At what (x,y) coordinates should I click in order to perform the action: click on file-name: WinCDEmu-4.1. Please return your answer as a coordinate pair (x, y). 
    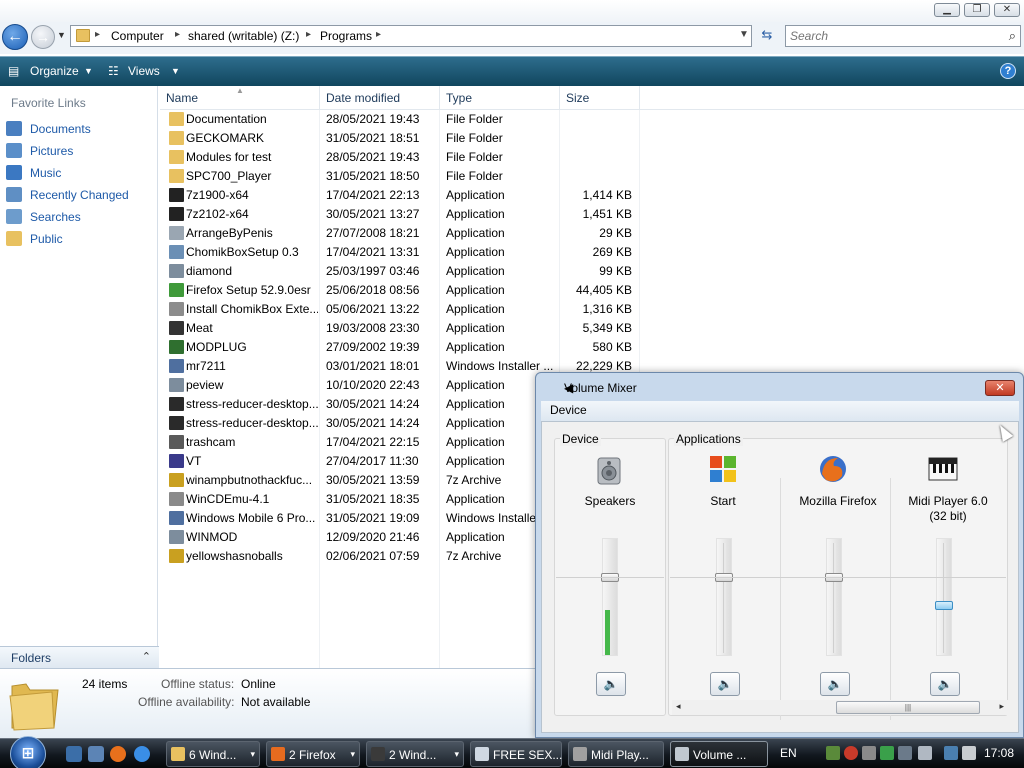
    Looking at the image, I should click on (228, 499).